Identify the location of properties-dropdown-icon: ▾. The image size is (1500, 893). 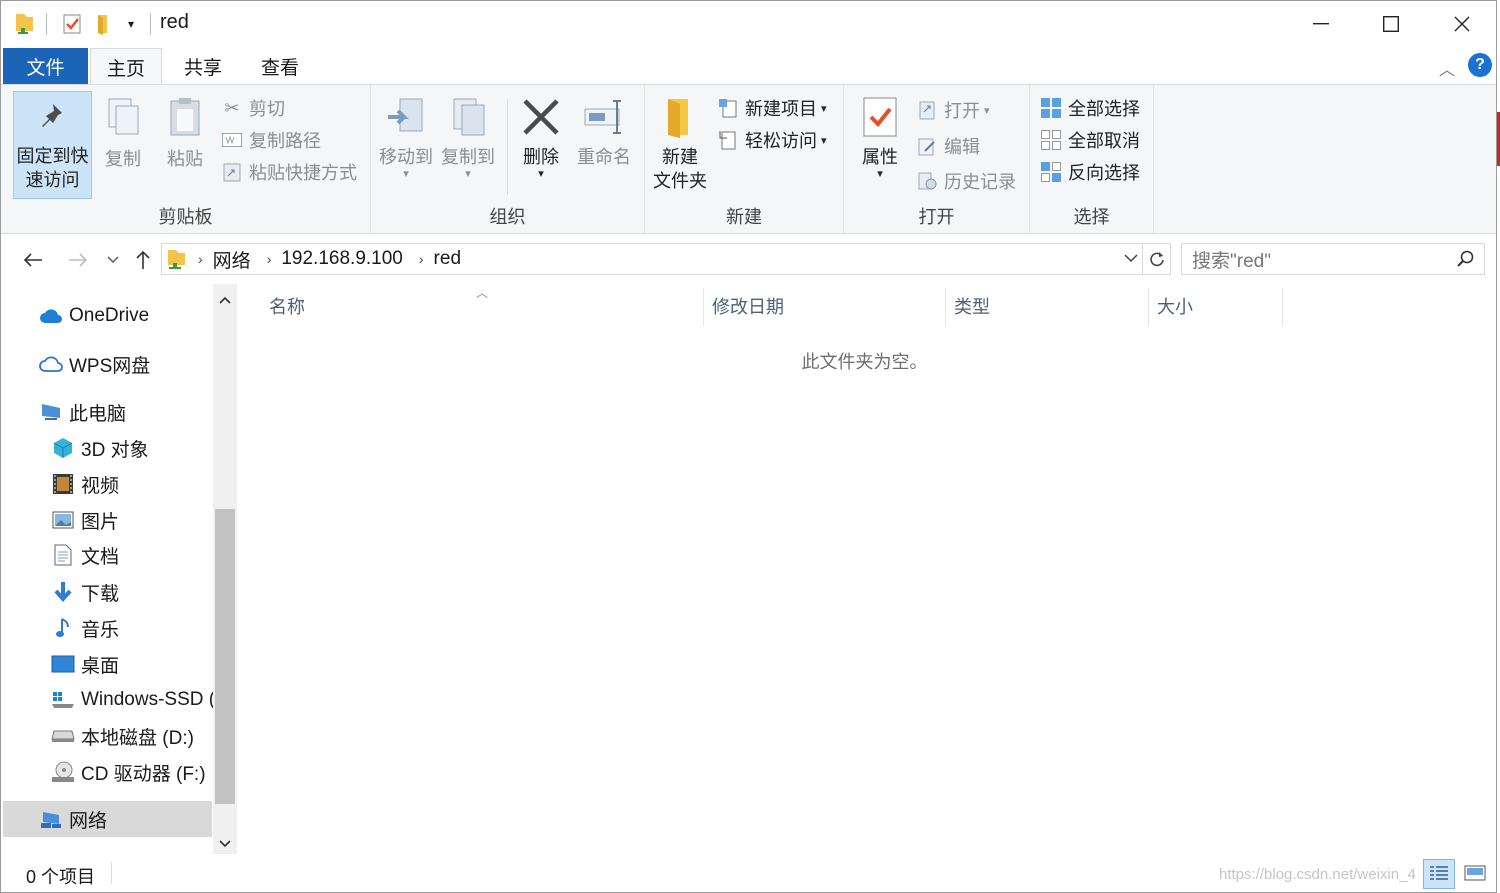
(880, 174).